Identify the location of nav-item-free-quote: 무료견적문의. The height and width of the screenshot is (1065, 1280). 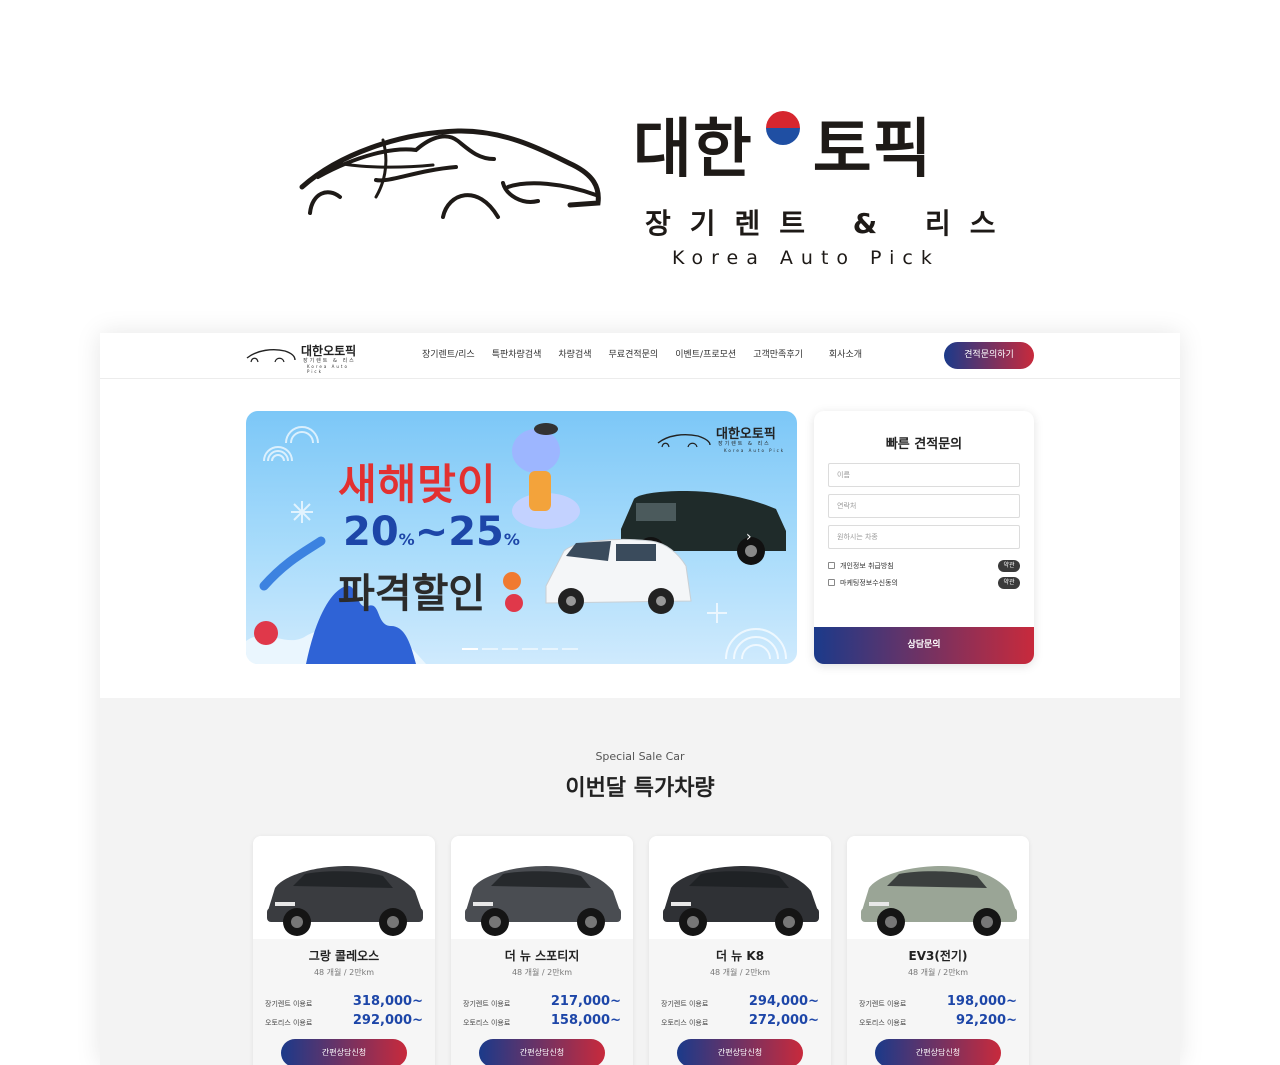
(634, 353).